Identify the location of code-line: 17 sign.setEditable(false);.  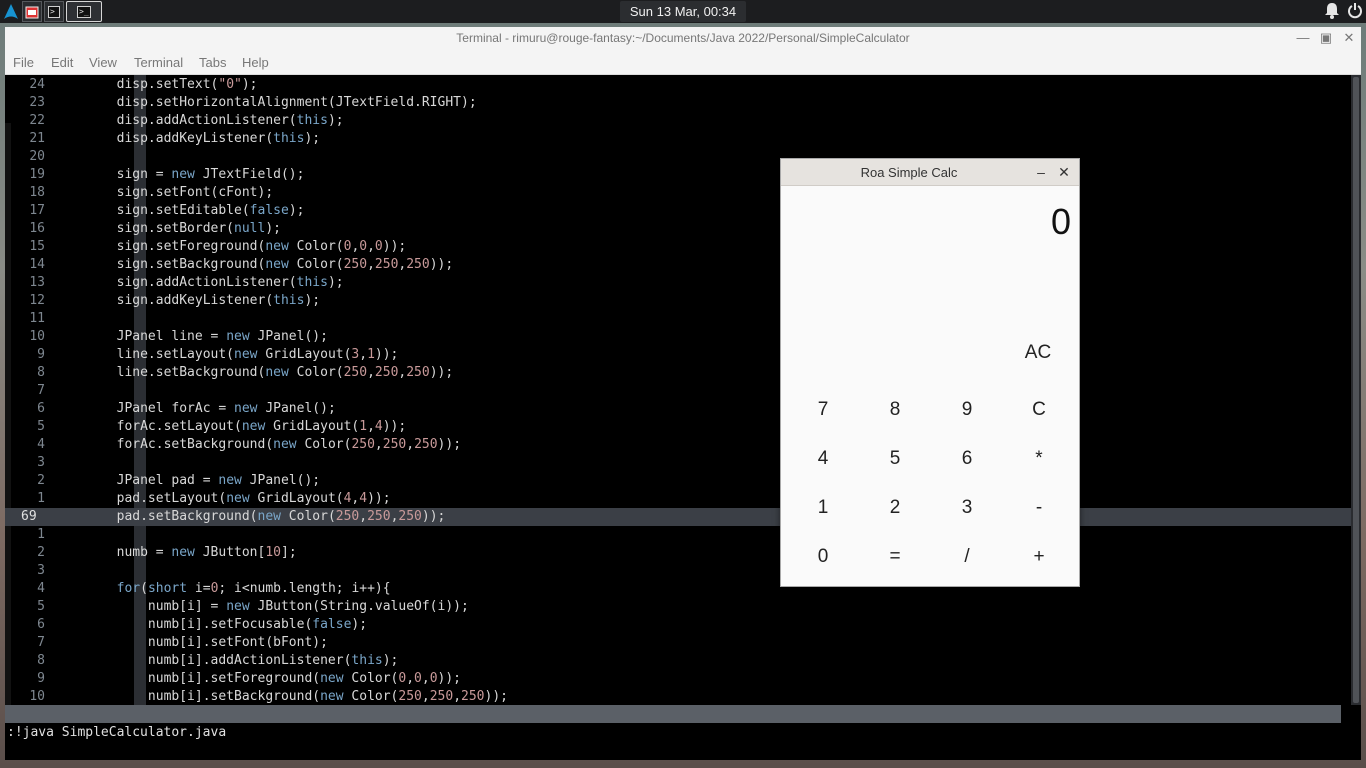
(678, 211).